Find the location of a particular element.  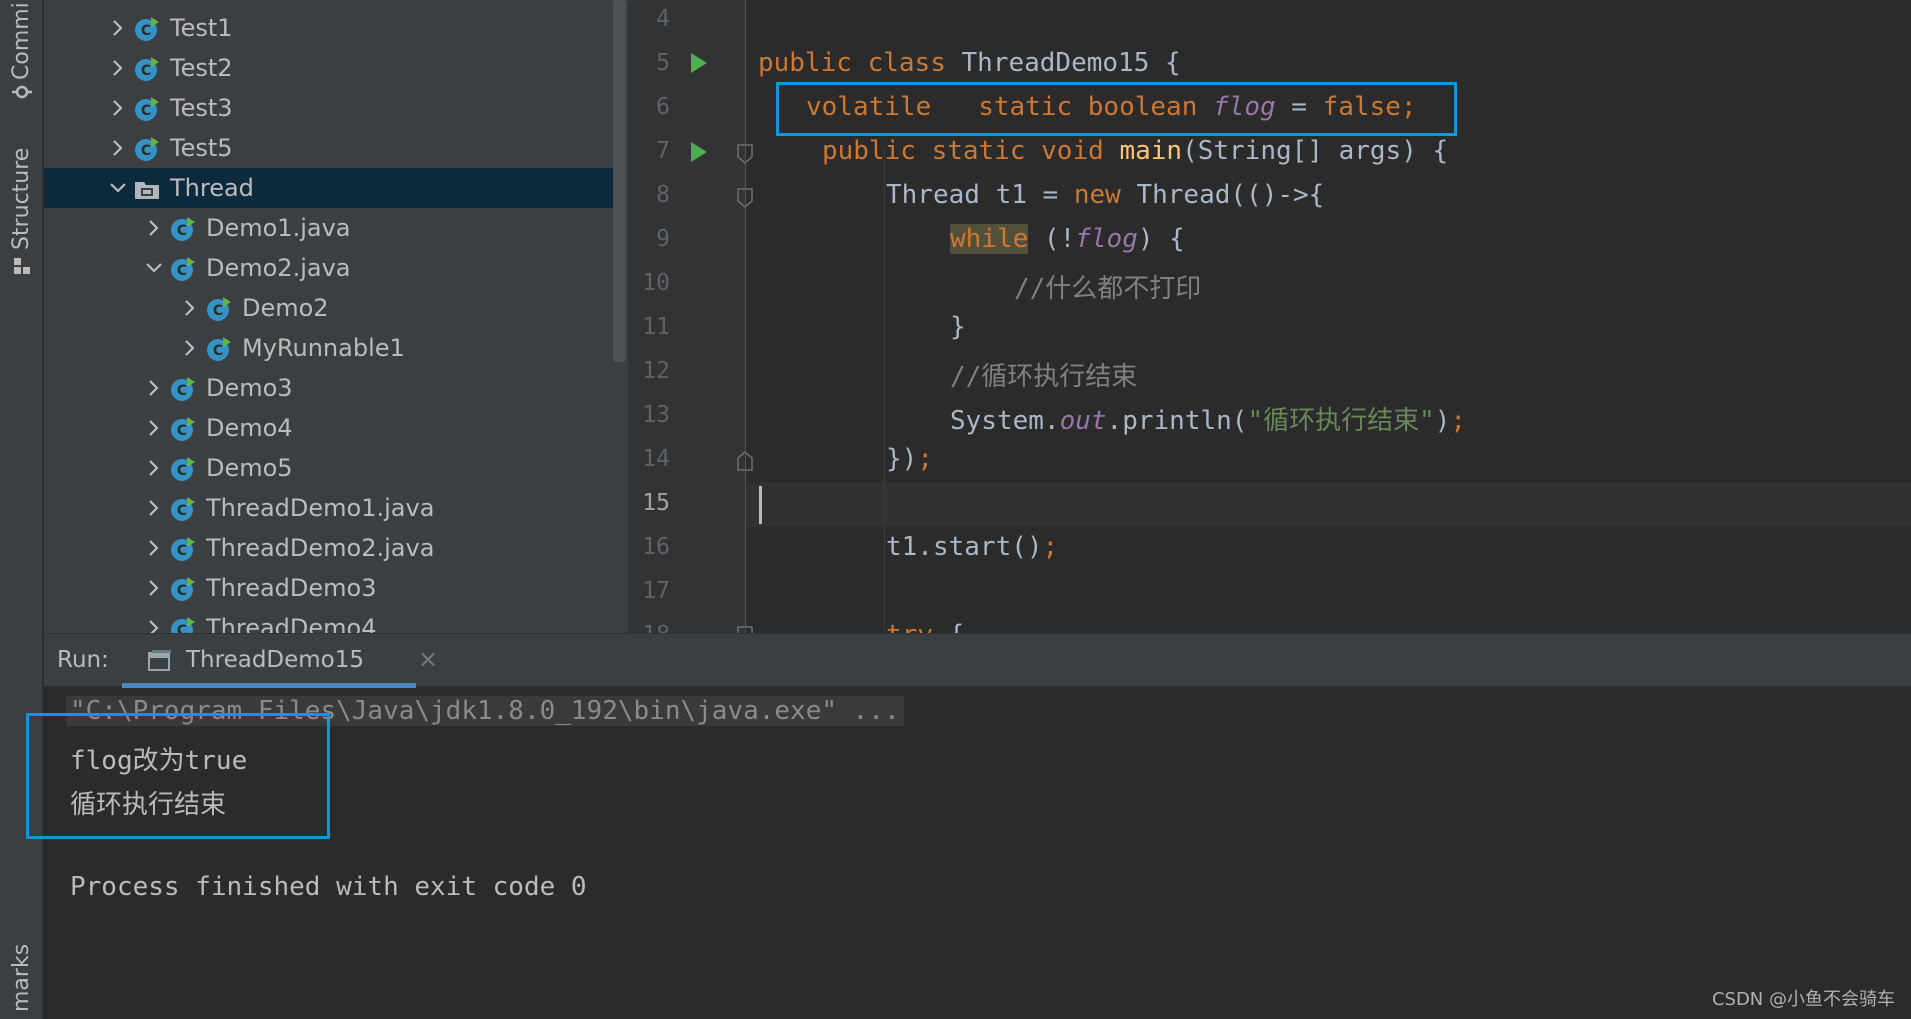

tree-item-label: Demo5 is located at coordinates (249, 468).